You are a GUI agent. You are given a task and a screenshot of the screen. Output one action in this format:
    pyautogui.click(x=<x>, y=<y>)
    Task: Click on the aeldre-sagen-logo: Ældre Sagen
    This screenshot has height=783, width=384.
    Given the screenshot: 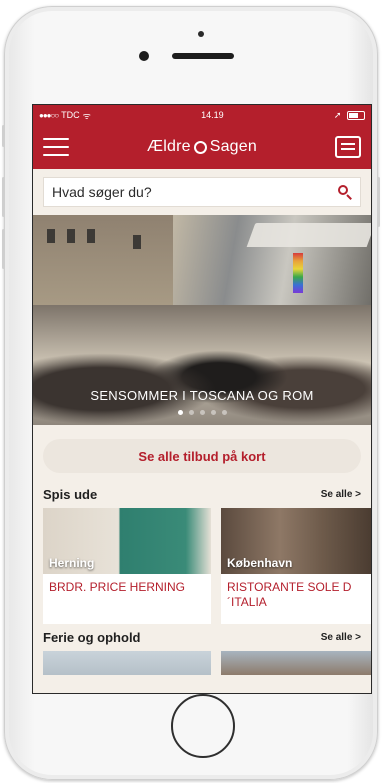 What is the action you would take?
    pyautogui.click(x=202, y=146)
    